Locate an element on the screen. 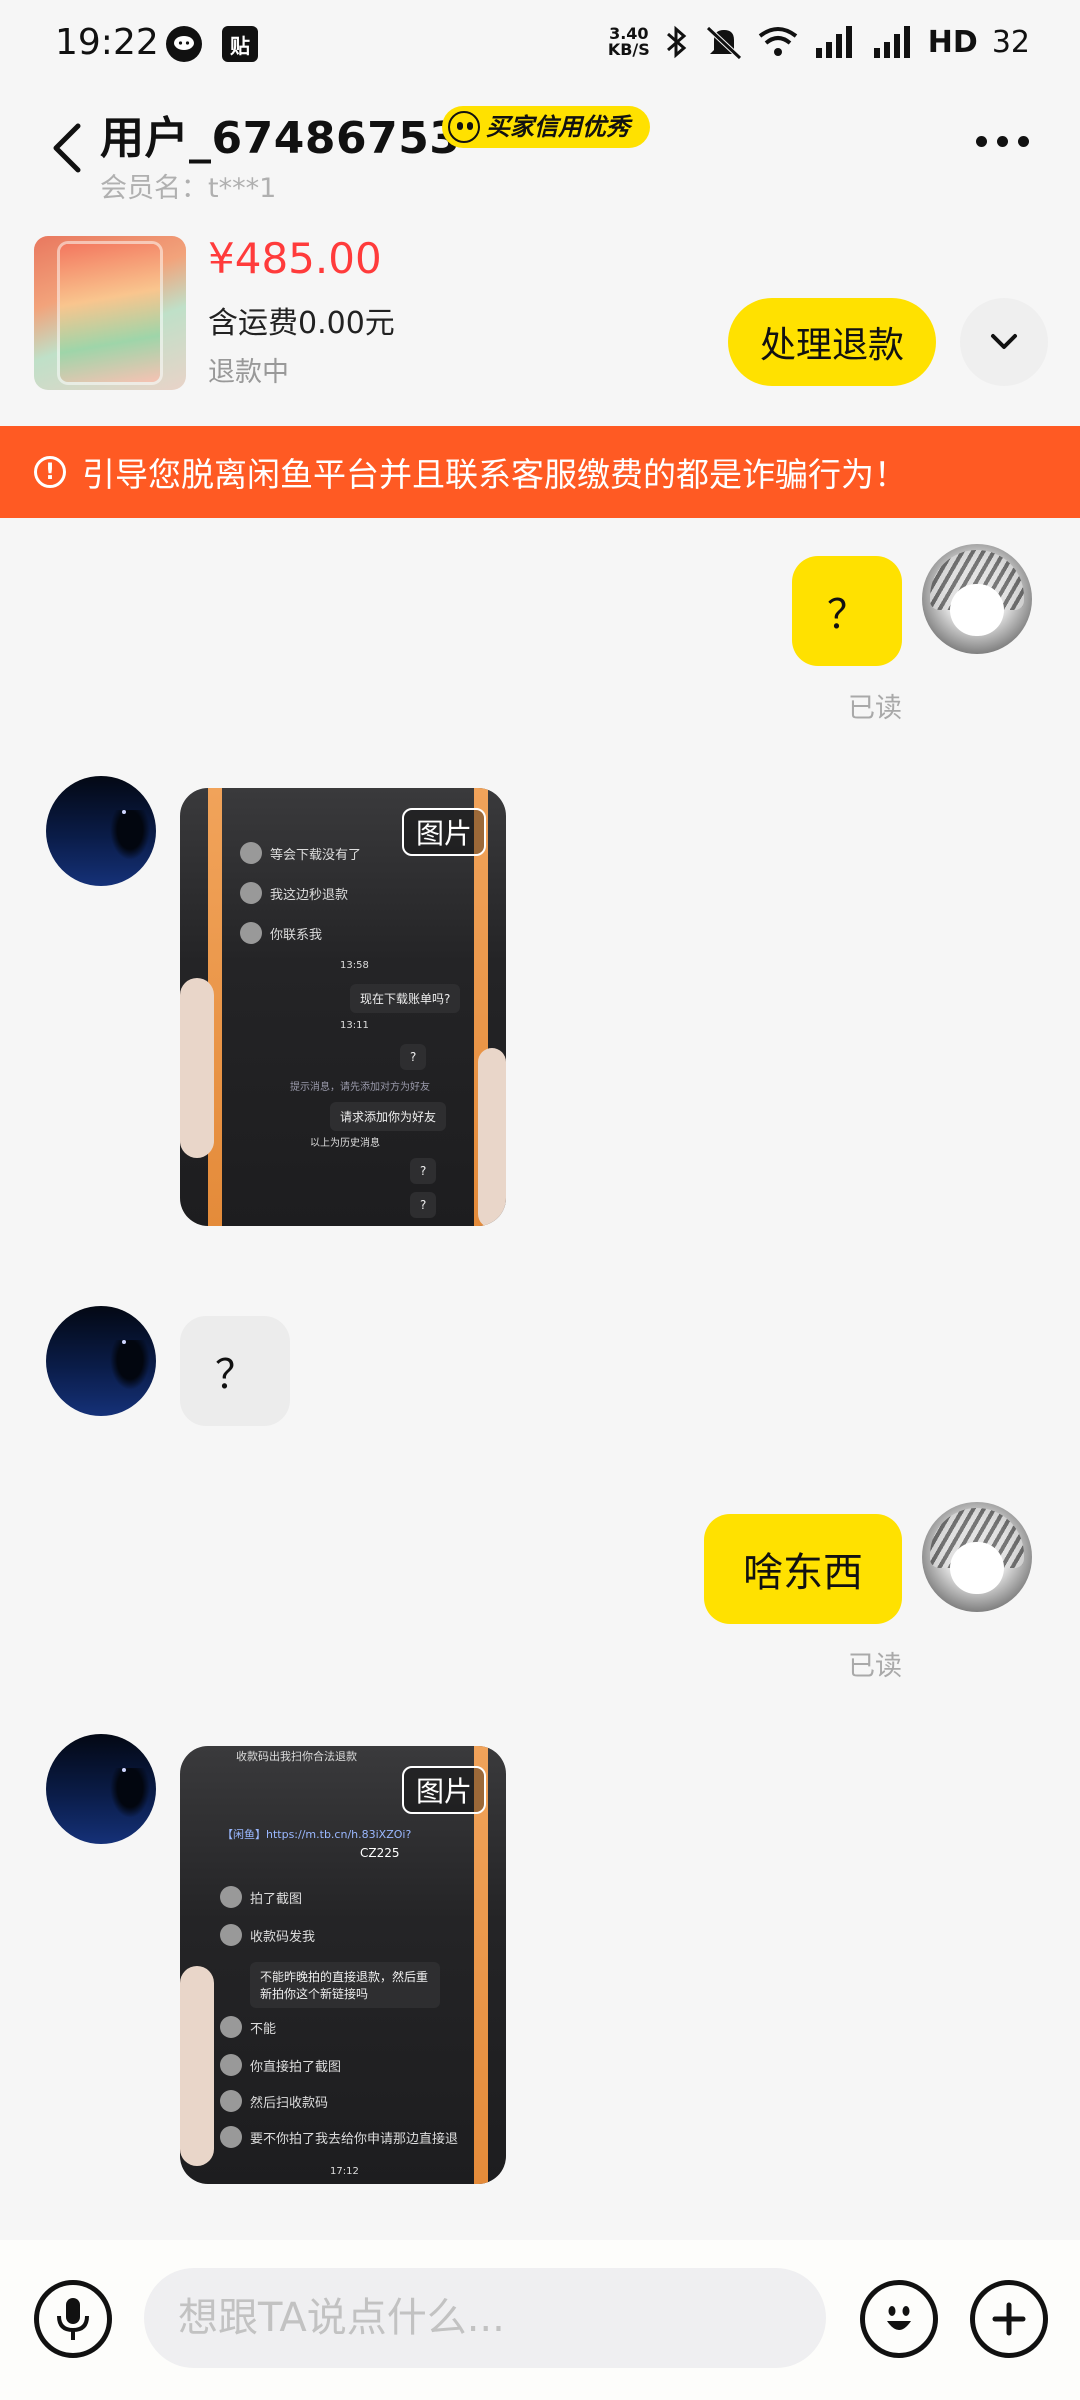 The image size is (1080, 2400). screenshot-text: 拍了截图 is located at coordinates (276, 1899).